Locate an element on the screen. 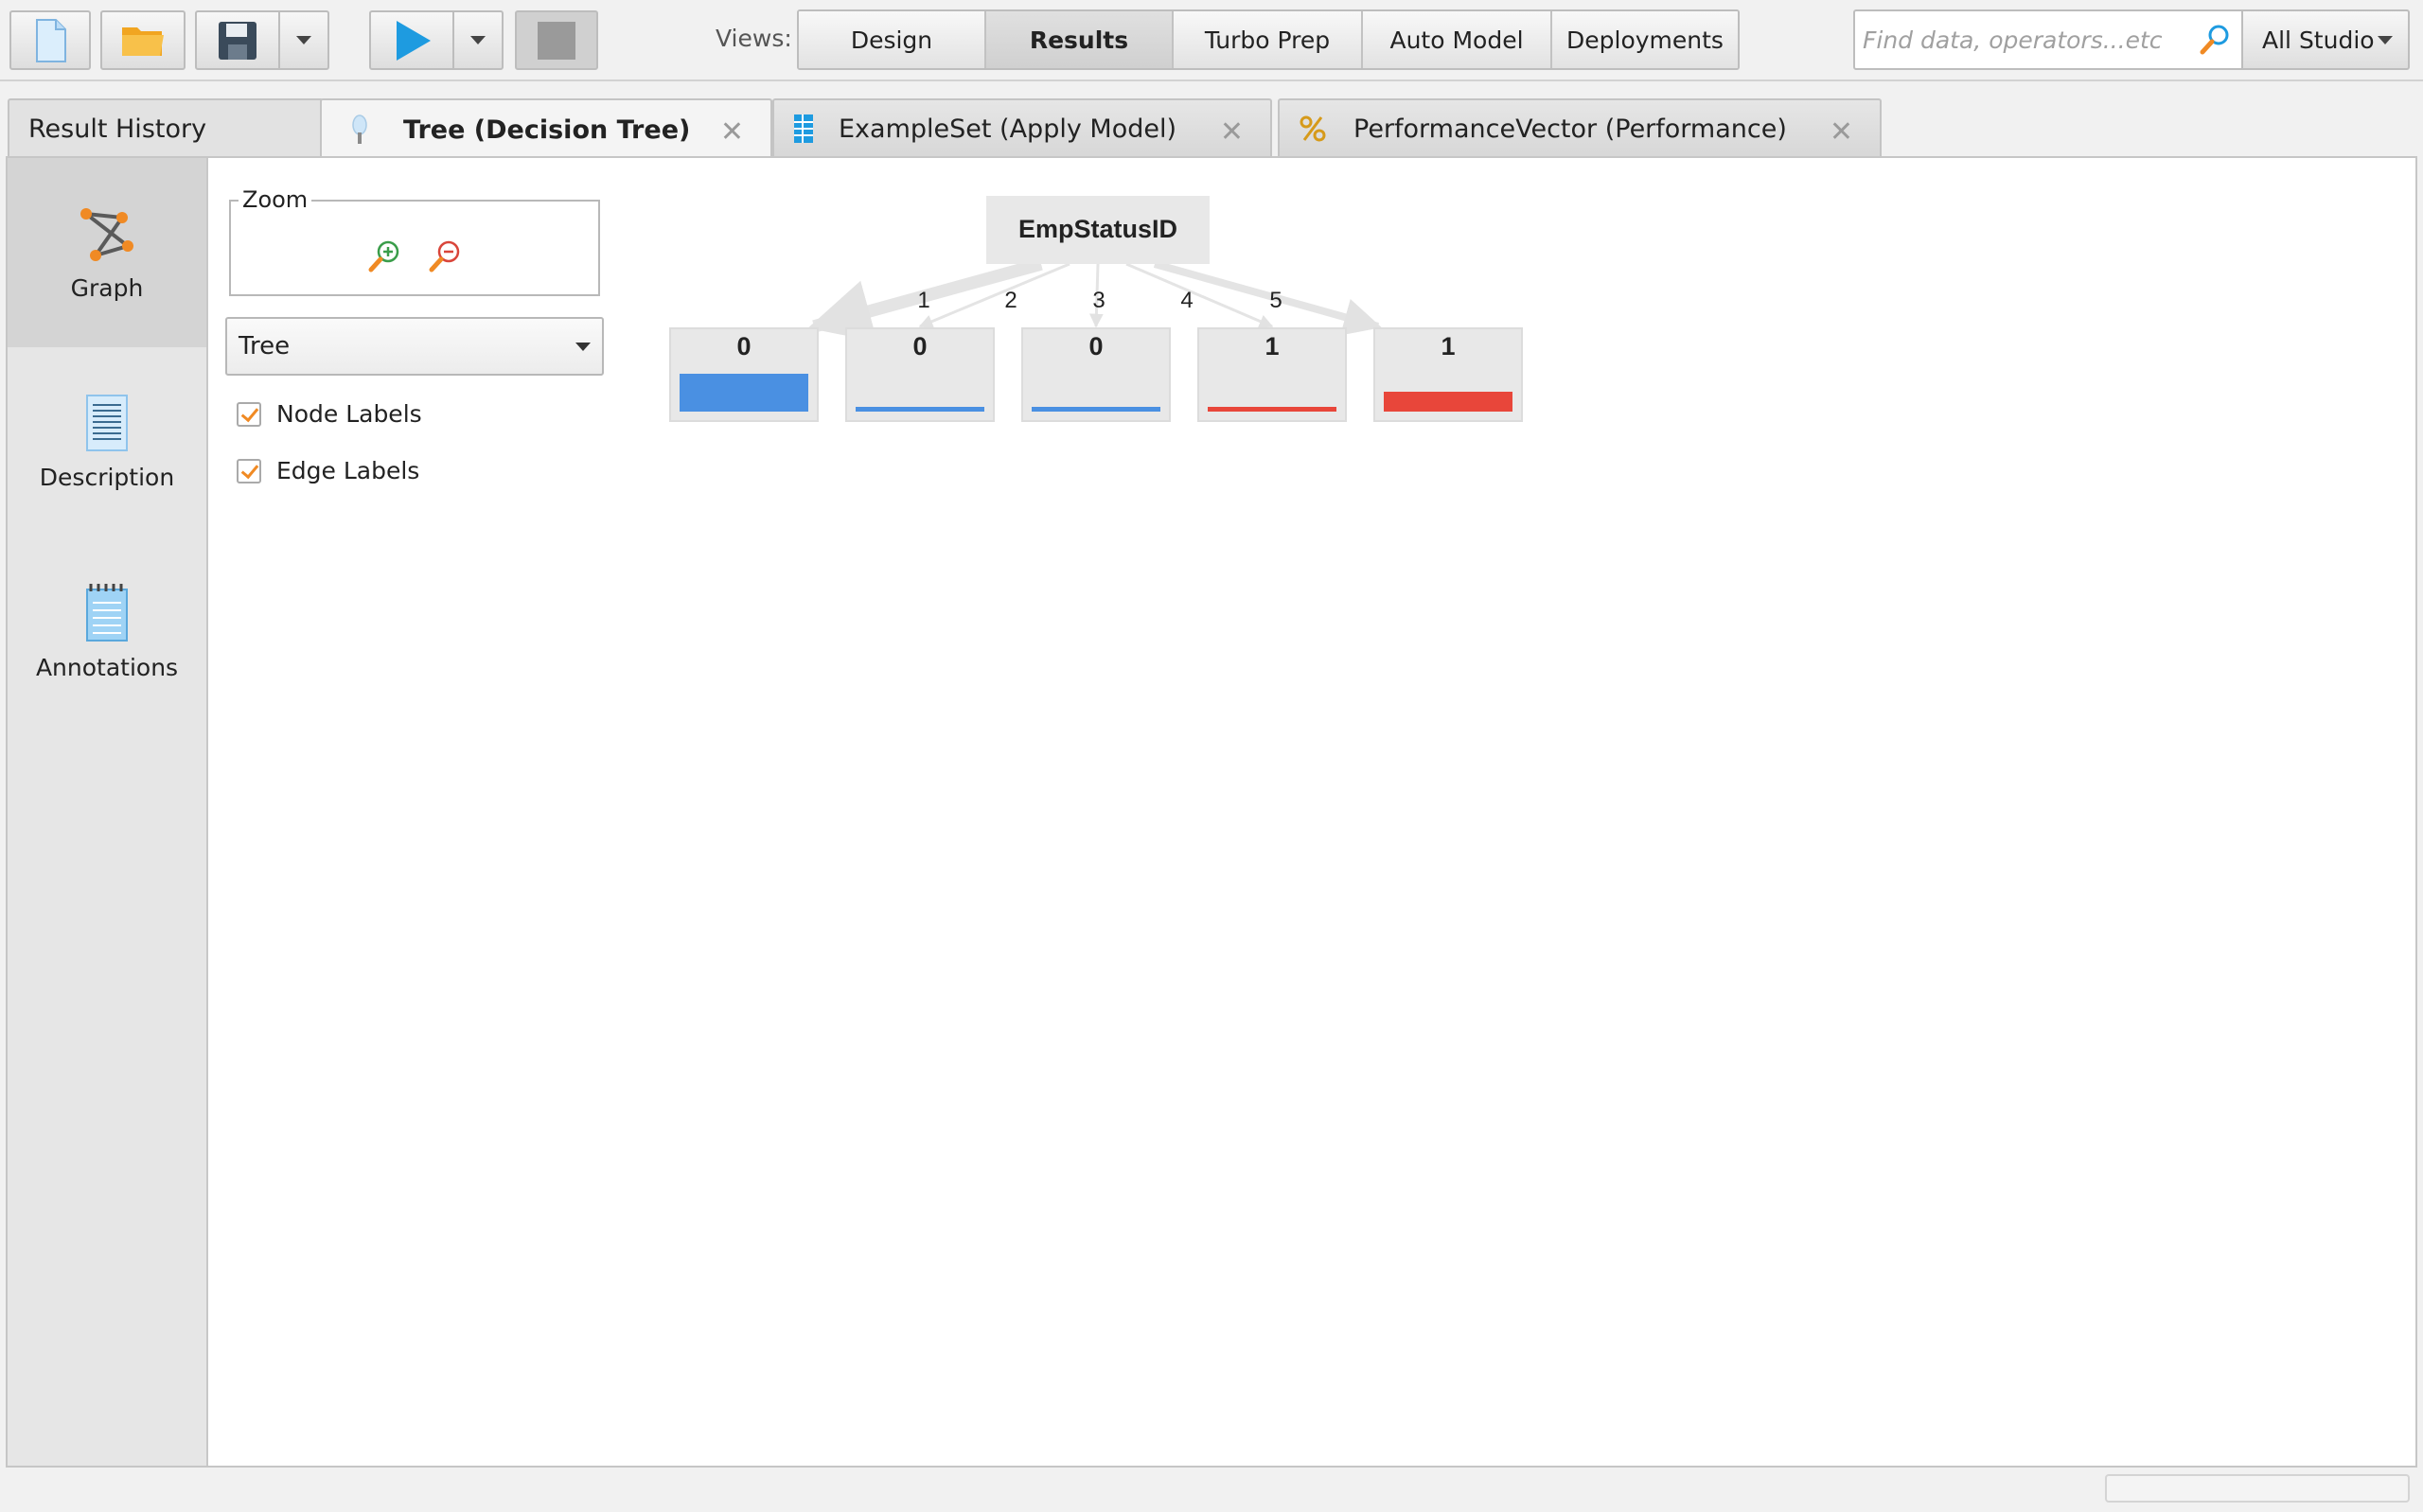  edge-label: 2 is located at coordinates (1010, 300).